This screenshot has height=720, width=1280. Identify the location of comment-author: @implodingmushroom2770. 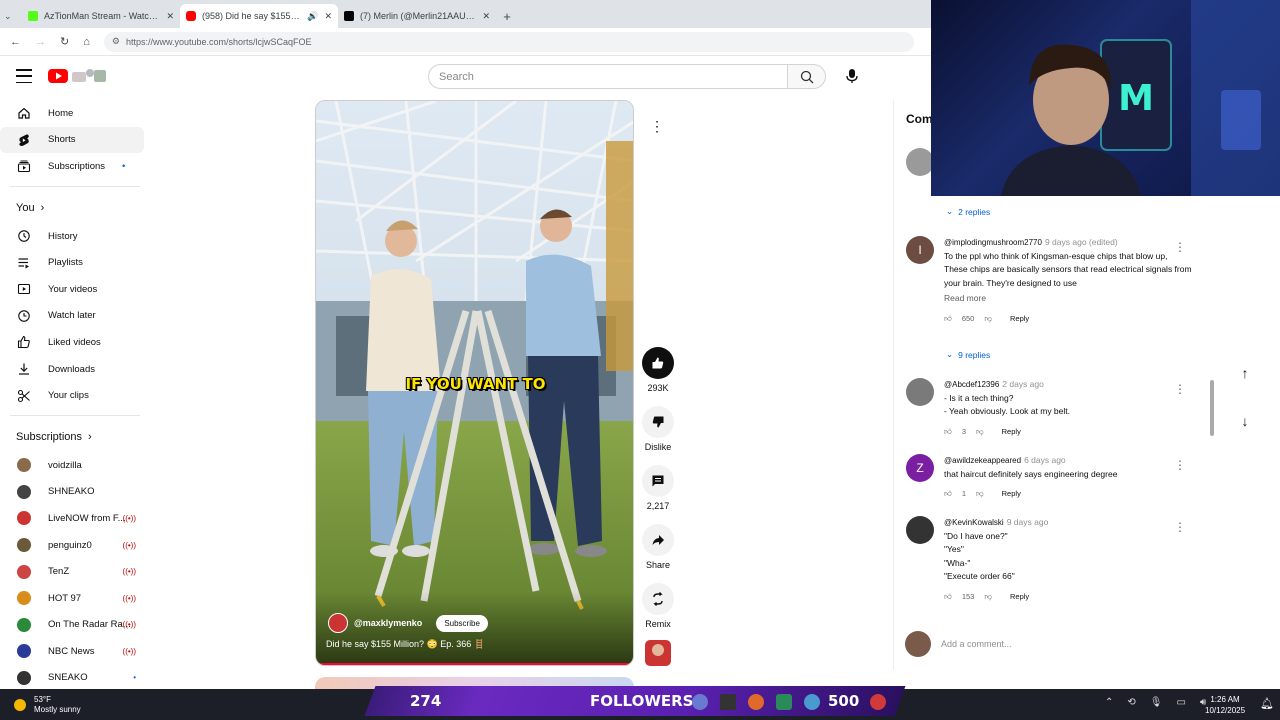
(993, 242).